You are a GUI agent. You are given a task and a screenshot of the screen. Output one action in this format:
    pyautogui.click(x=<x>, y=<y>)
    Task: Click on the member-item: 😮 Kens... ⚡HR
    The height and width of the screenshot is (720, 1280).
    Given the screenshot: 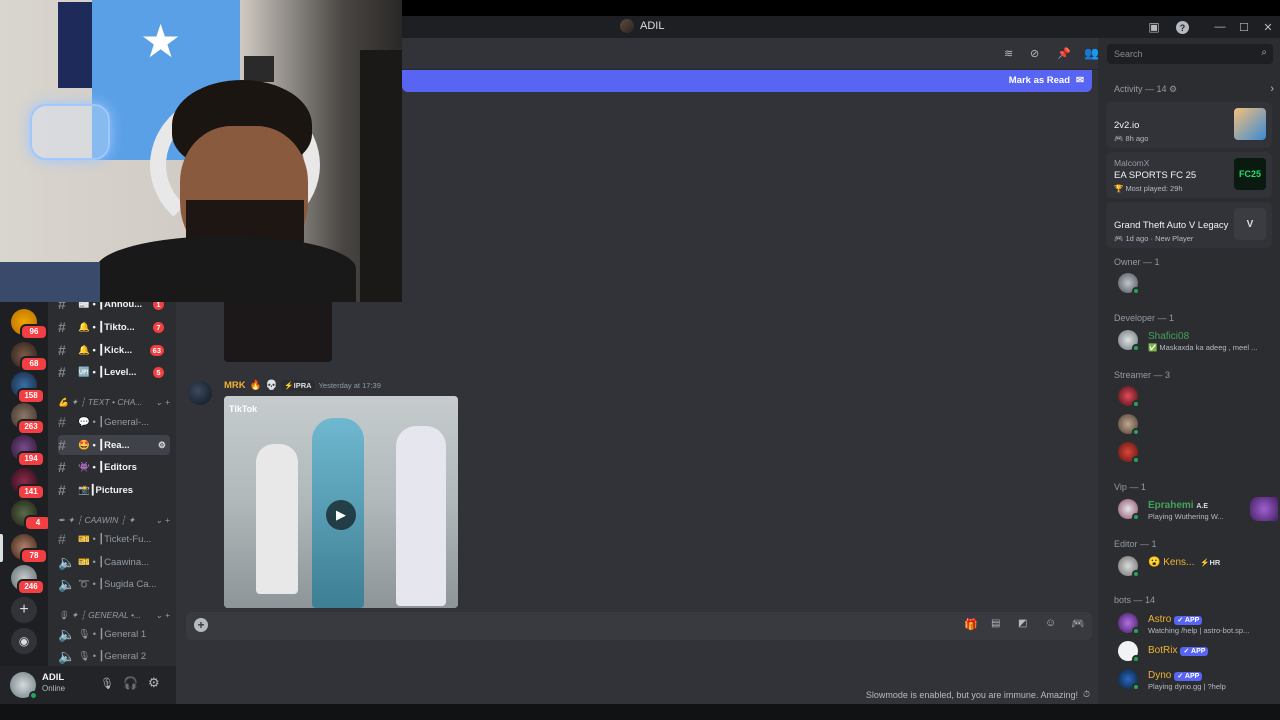 What is the action you would take?
    pyautogui.click(x=1198, y=566)
    